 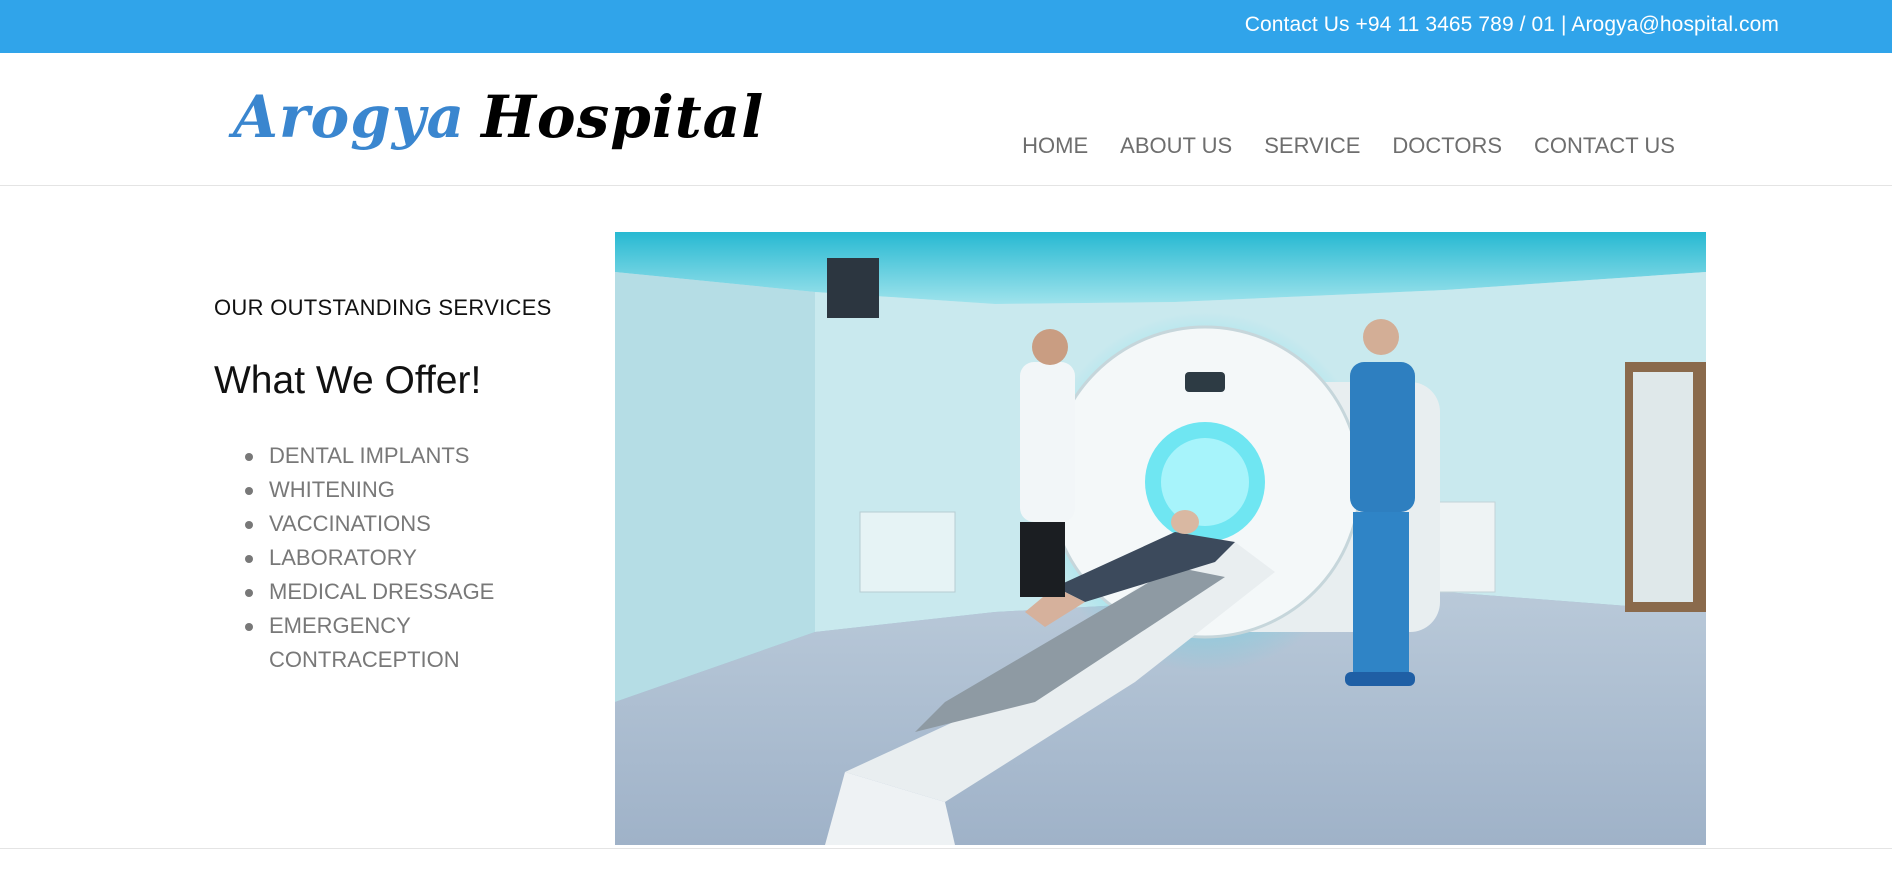 I want to click on service-item-whitening: WHITENING, so click(x=409, y=490).